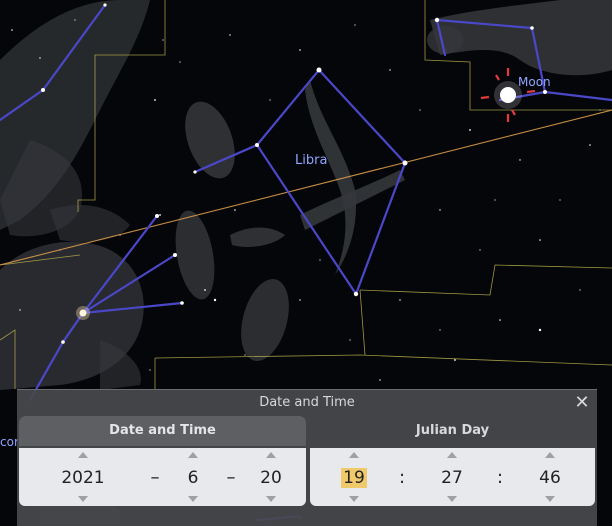 This screenshot has width=612, height=526. What do you see at coordinates (550, 455) in the screenshot?
I see `second-up-arrow-icon` at bounding box center [550, 455].